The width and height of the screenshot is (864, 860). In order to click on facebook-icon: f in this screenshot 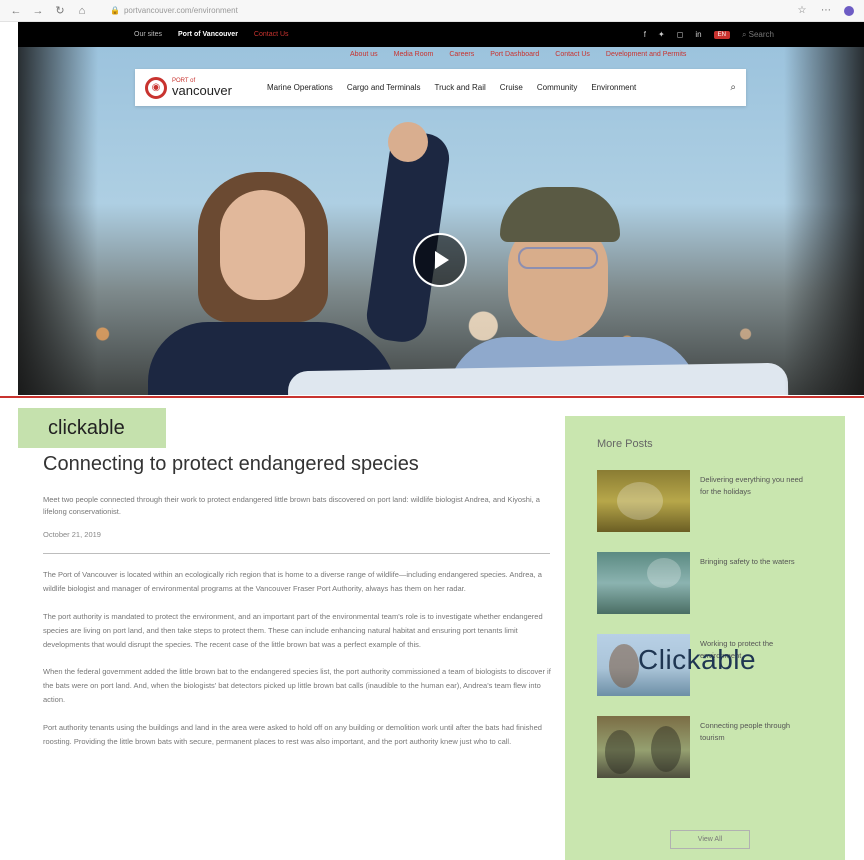, I will do `click(645, 34)`.